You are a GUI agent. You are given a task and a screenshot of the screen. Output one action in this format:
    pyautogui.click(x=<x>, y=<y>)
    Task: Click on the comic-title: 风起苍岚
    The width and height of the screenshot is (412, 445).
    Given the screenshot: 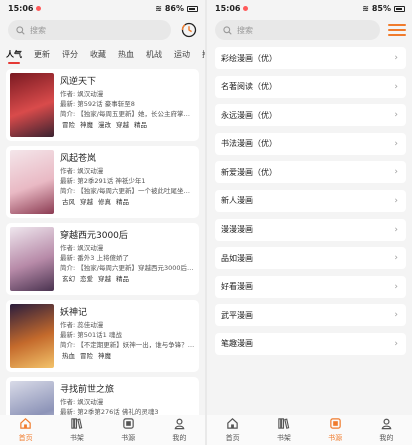 What is the action you would take?
    pyautogui.click(x=127, y=157)
    